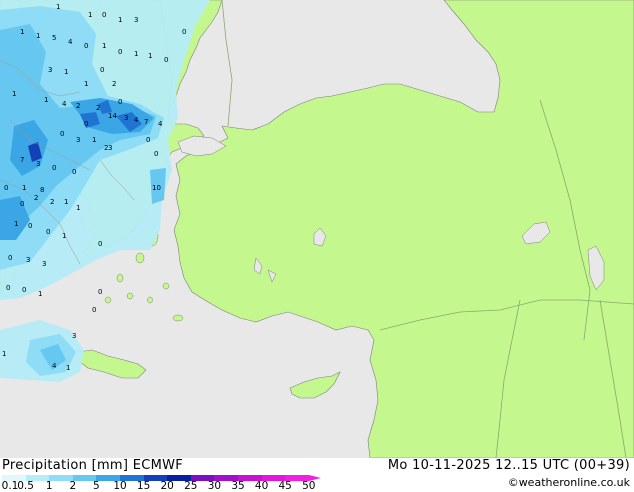  What do you see at coordinates (96, 486) in the screenshot?
I see `color-scale-tick: 5` at bounding box center [96, 486].